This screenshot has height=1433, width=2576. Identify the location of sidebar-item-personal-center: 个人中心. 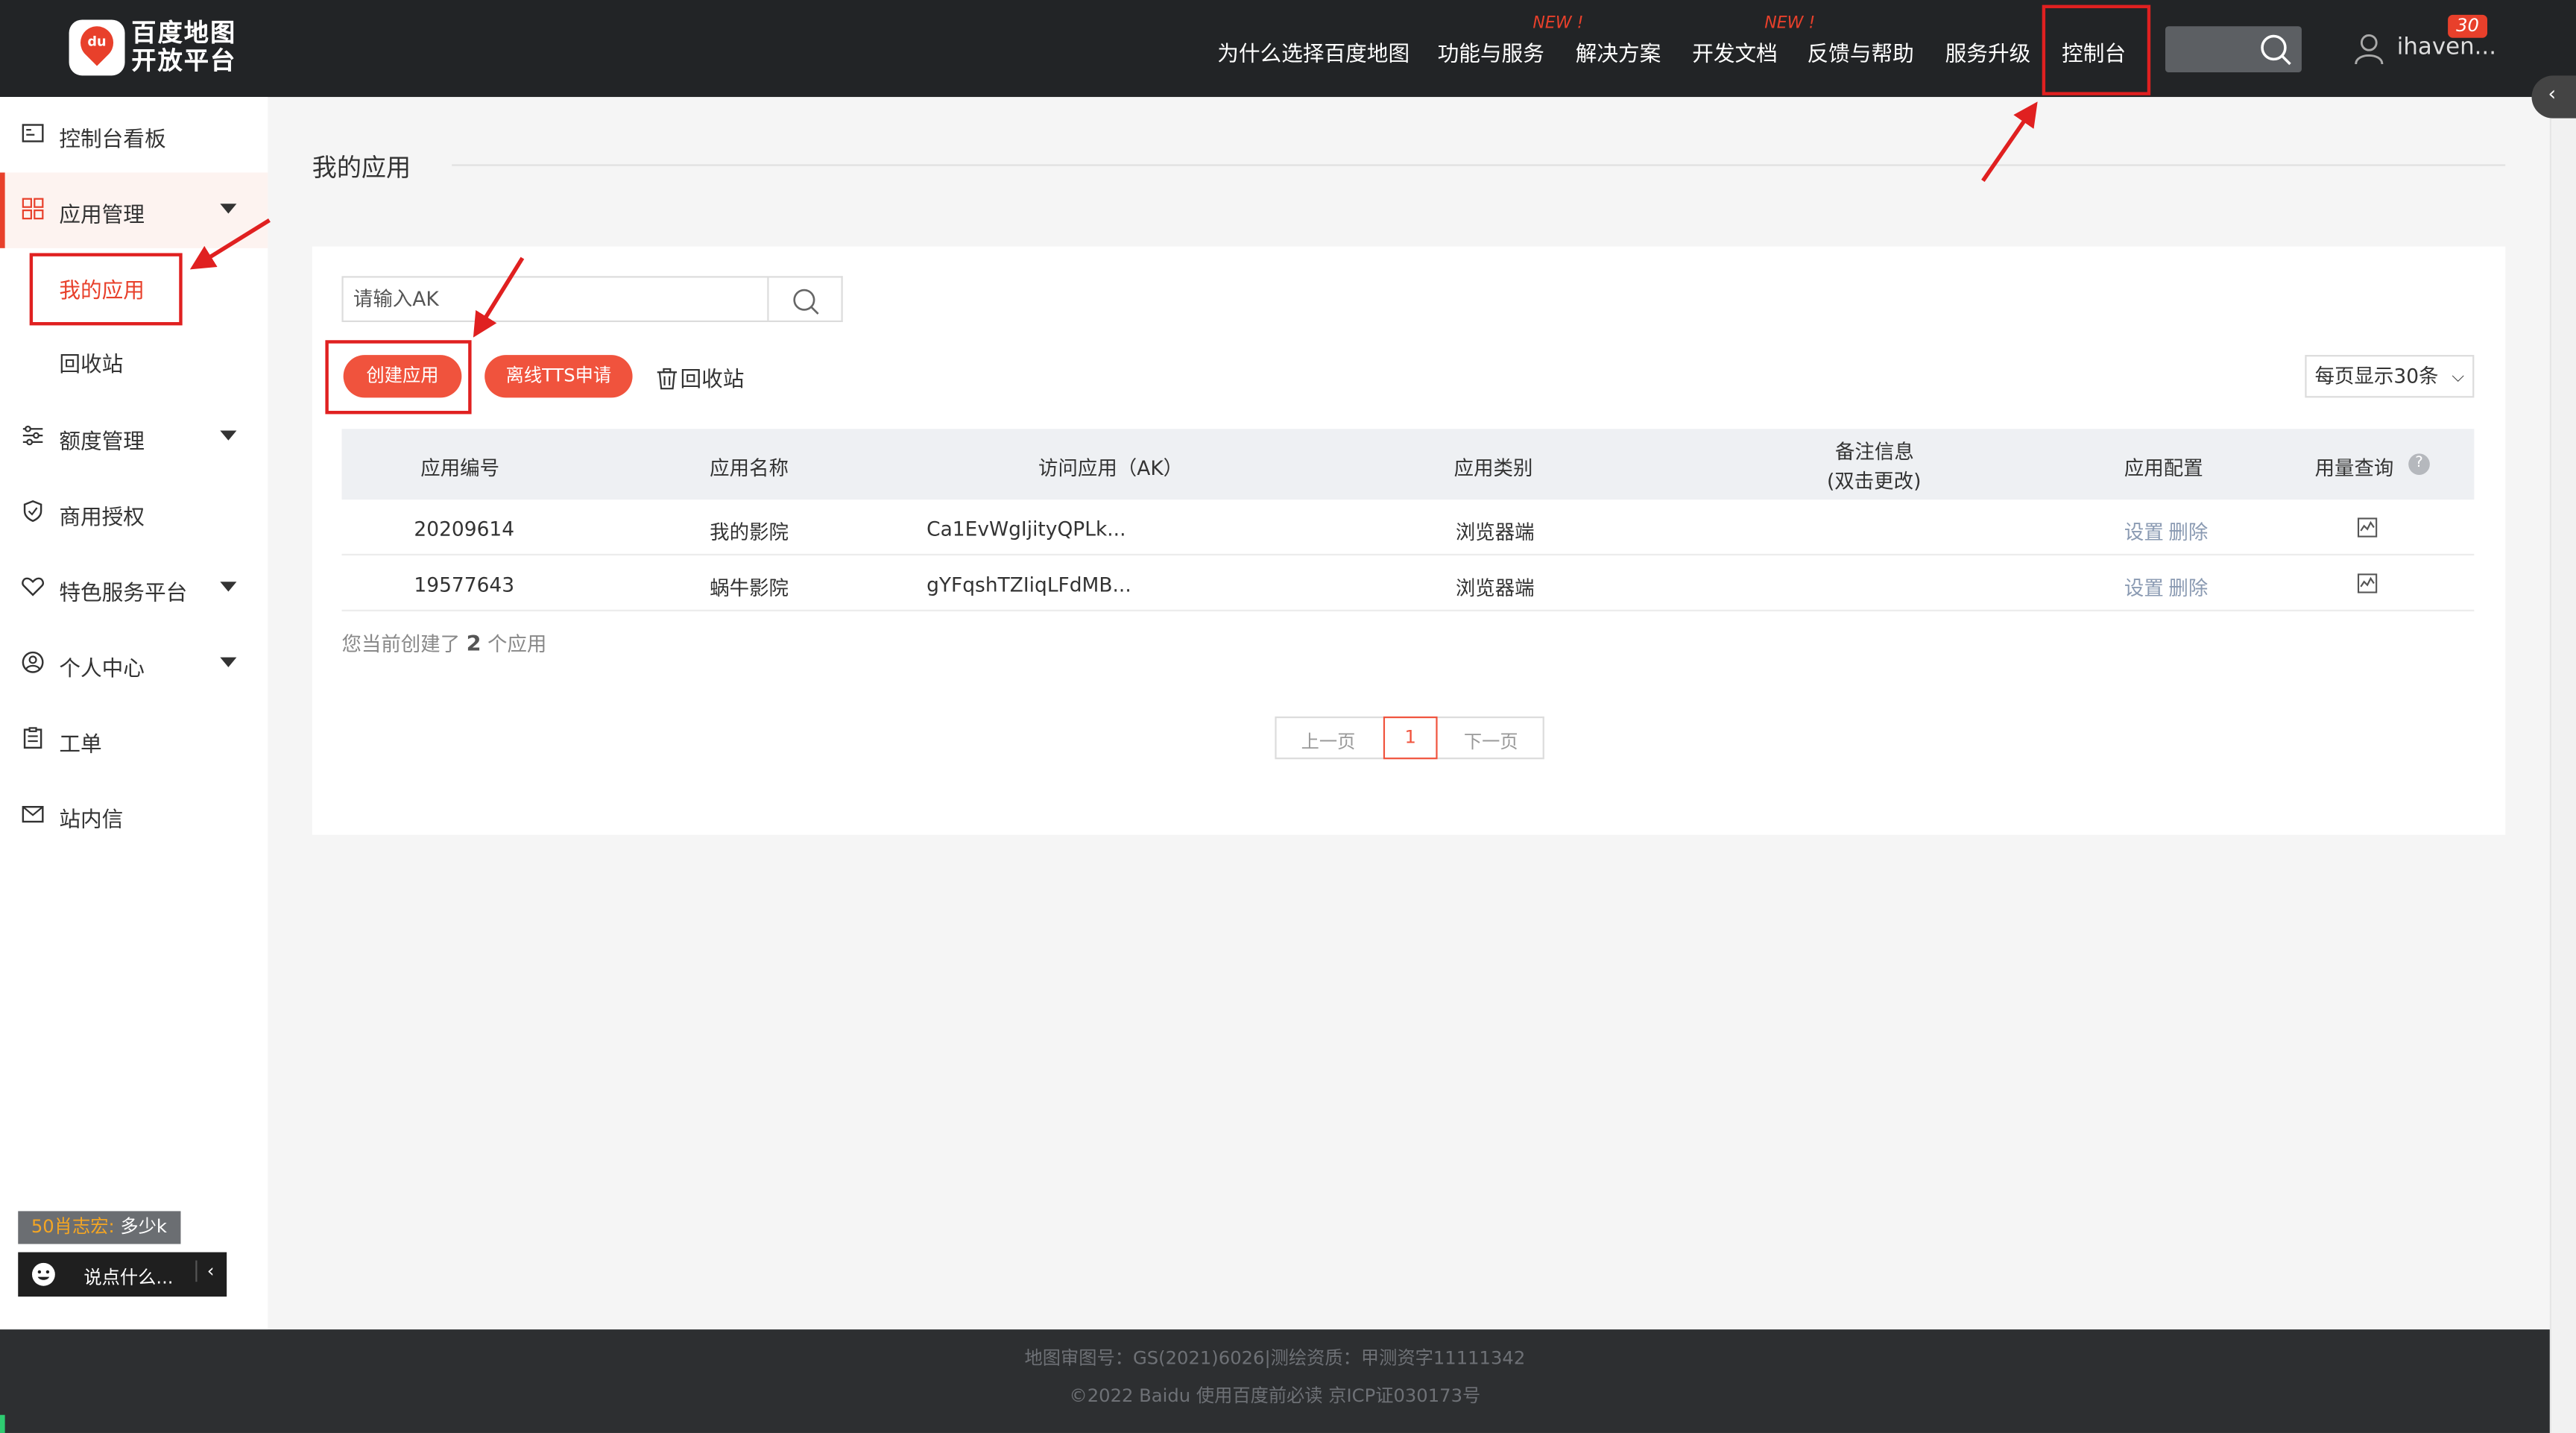
(134, 664).